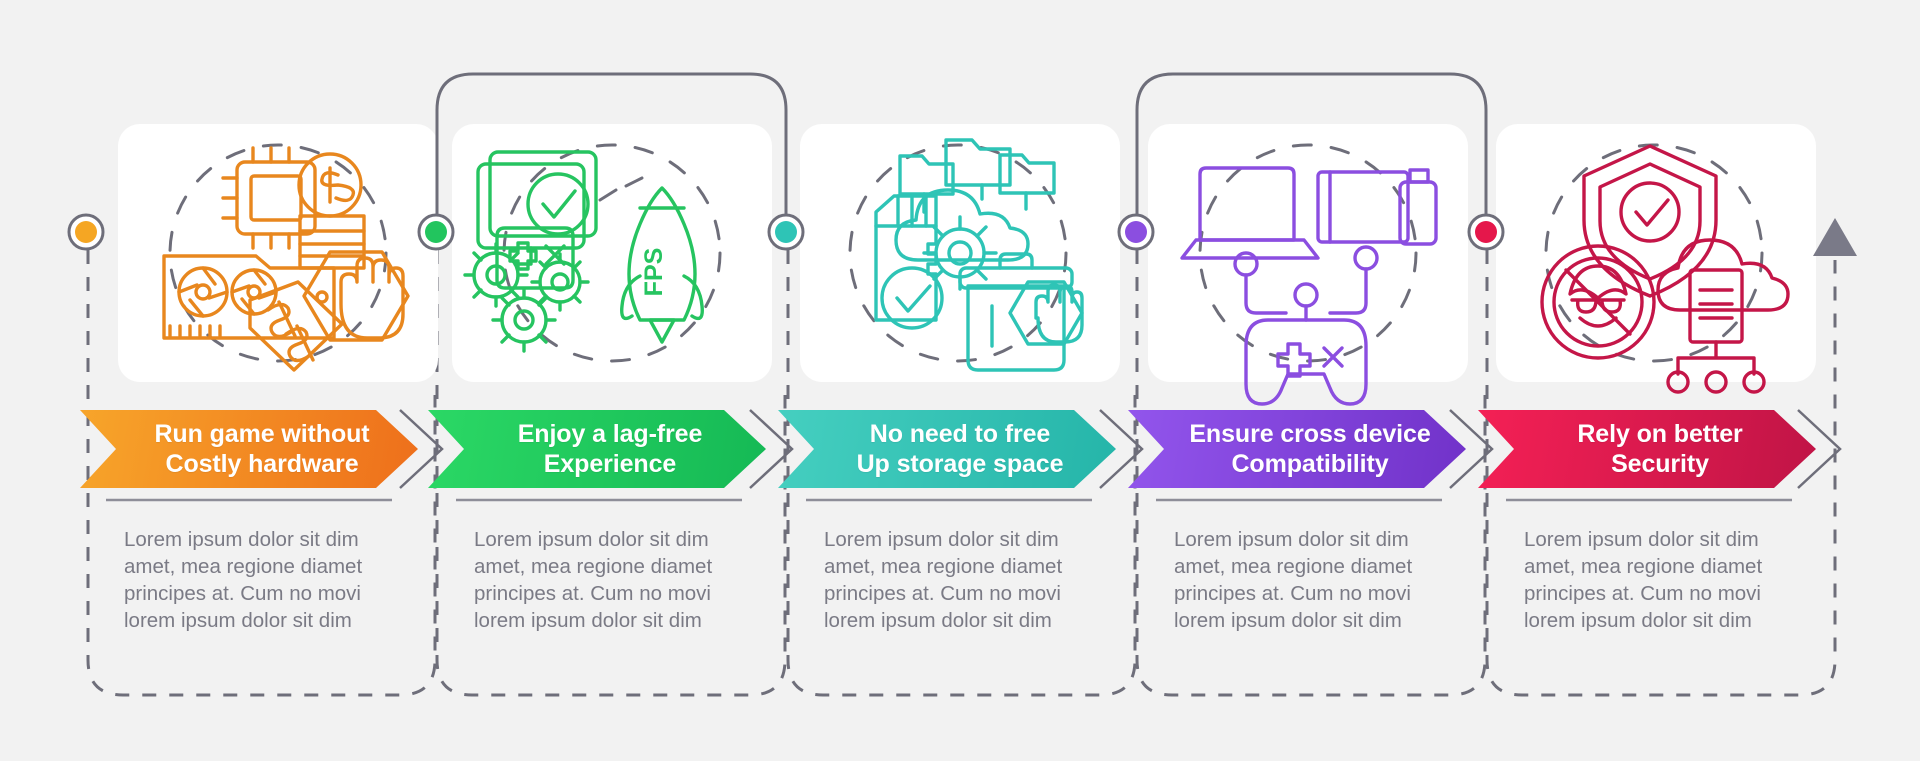 This screenshot has height=761, width=1920. I want to click on arrow-up-triangle-icon, so click(1835, 237).